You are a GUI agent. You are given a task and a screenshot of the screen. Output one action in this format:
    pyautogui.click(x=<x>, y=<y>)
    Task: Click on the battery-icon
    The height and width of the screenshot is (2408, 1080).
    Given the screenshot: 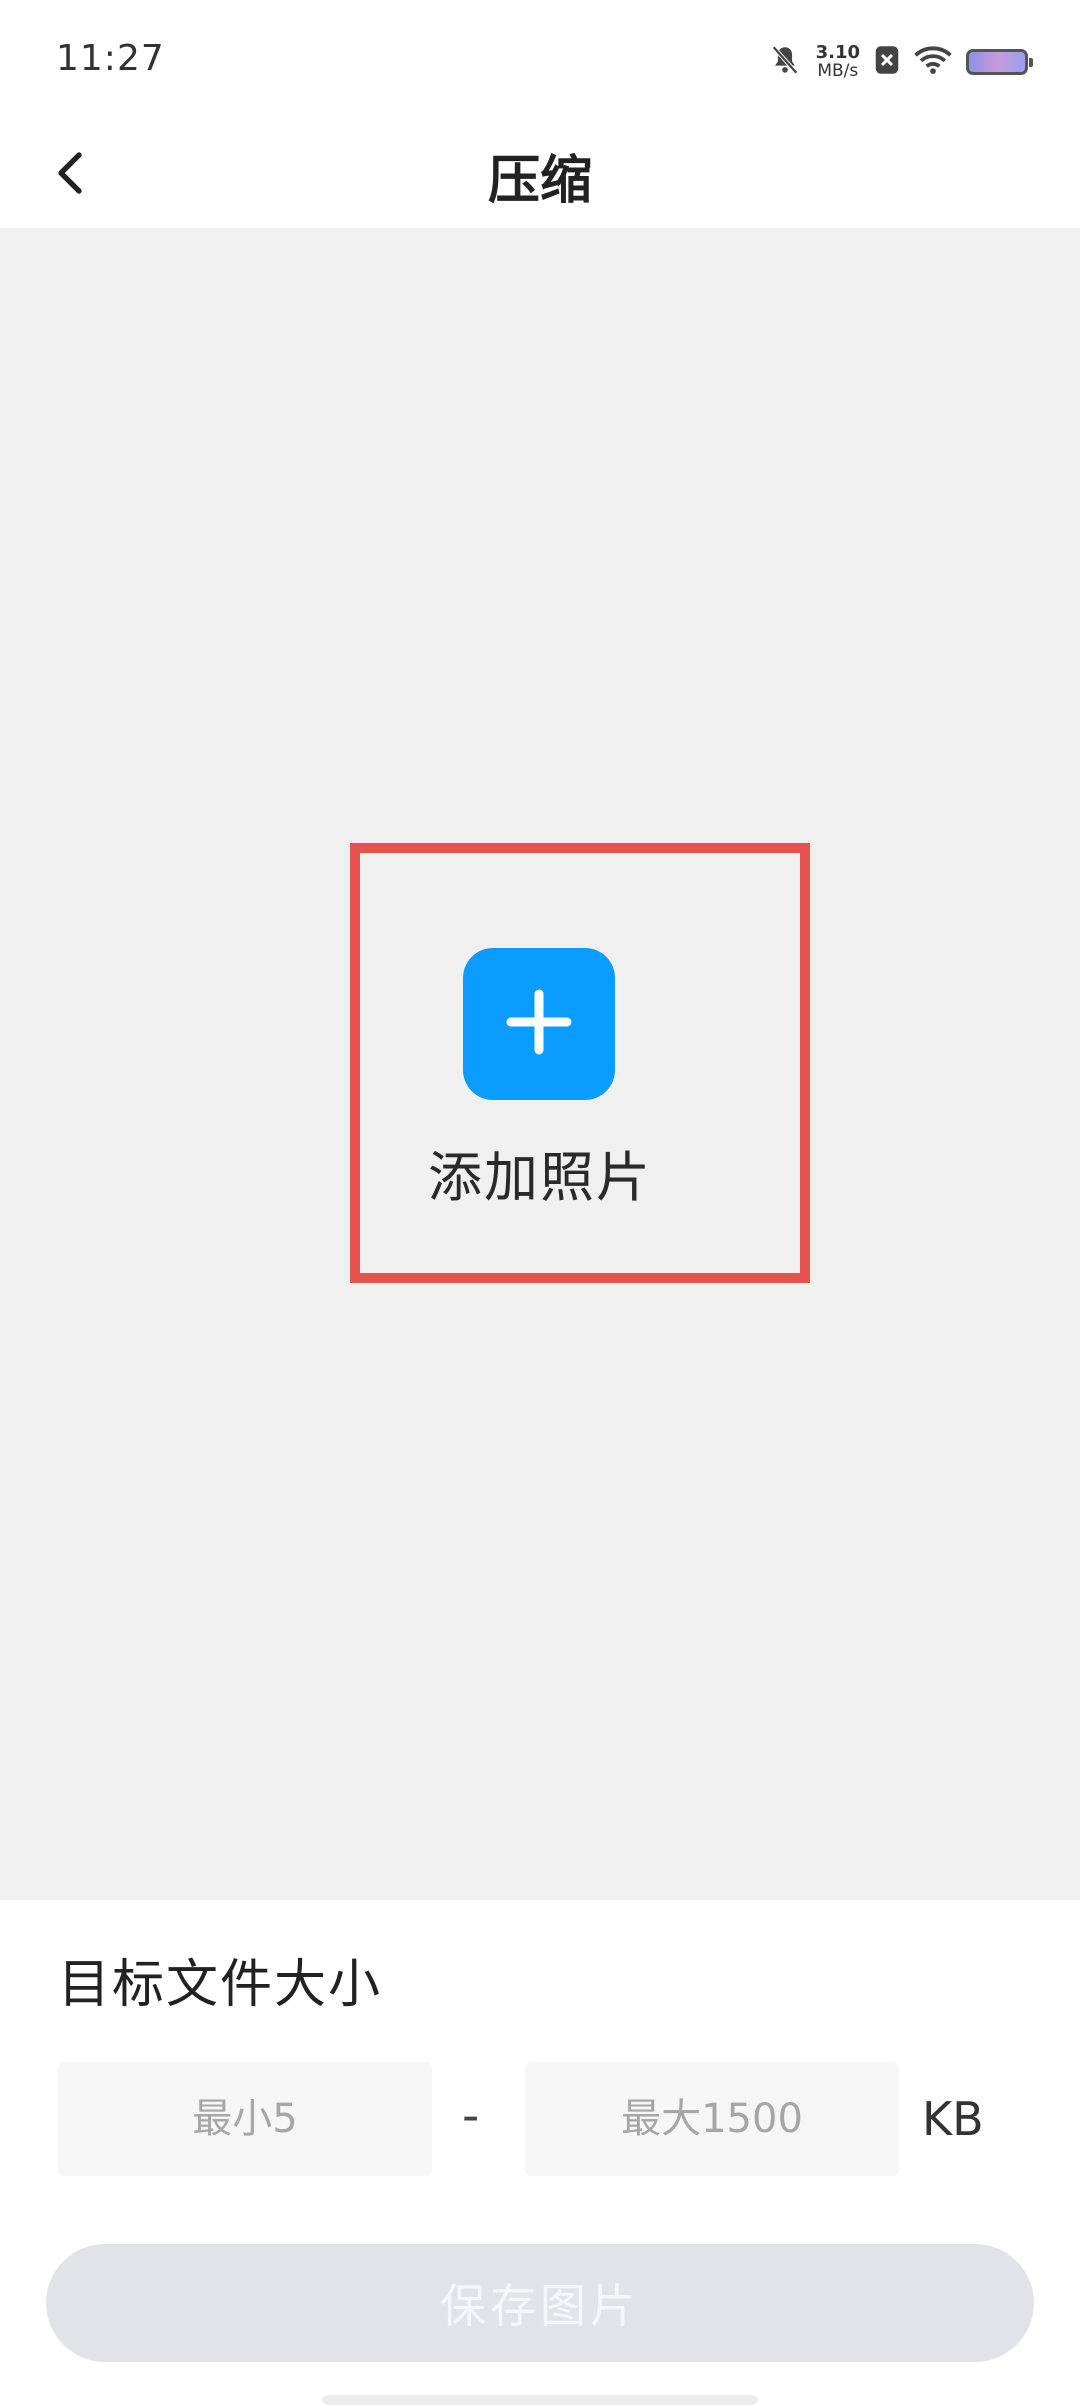 What is the action you would take?
    pyautogui.click(x=999, y=62)
    